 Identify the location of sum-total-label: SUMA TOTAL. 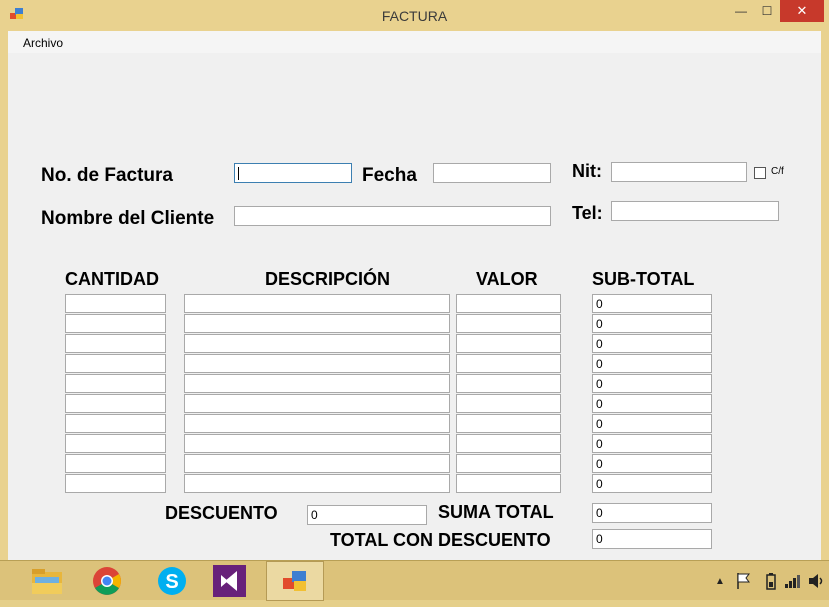
(496, 512).